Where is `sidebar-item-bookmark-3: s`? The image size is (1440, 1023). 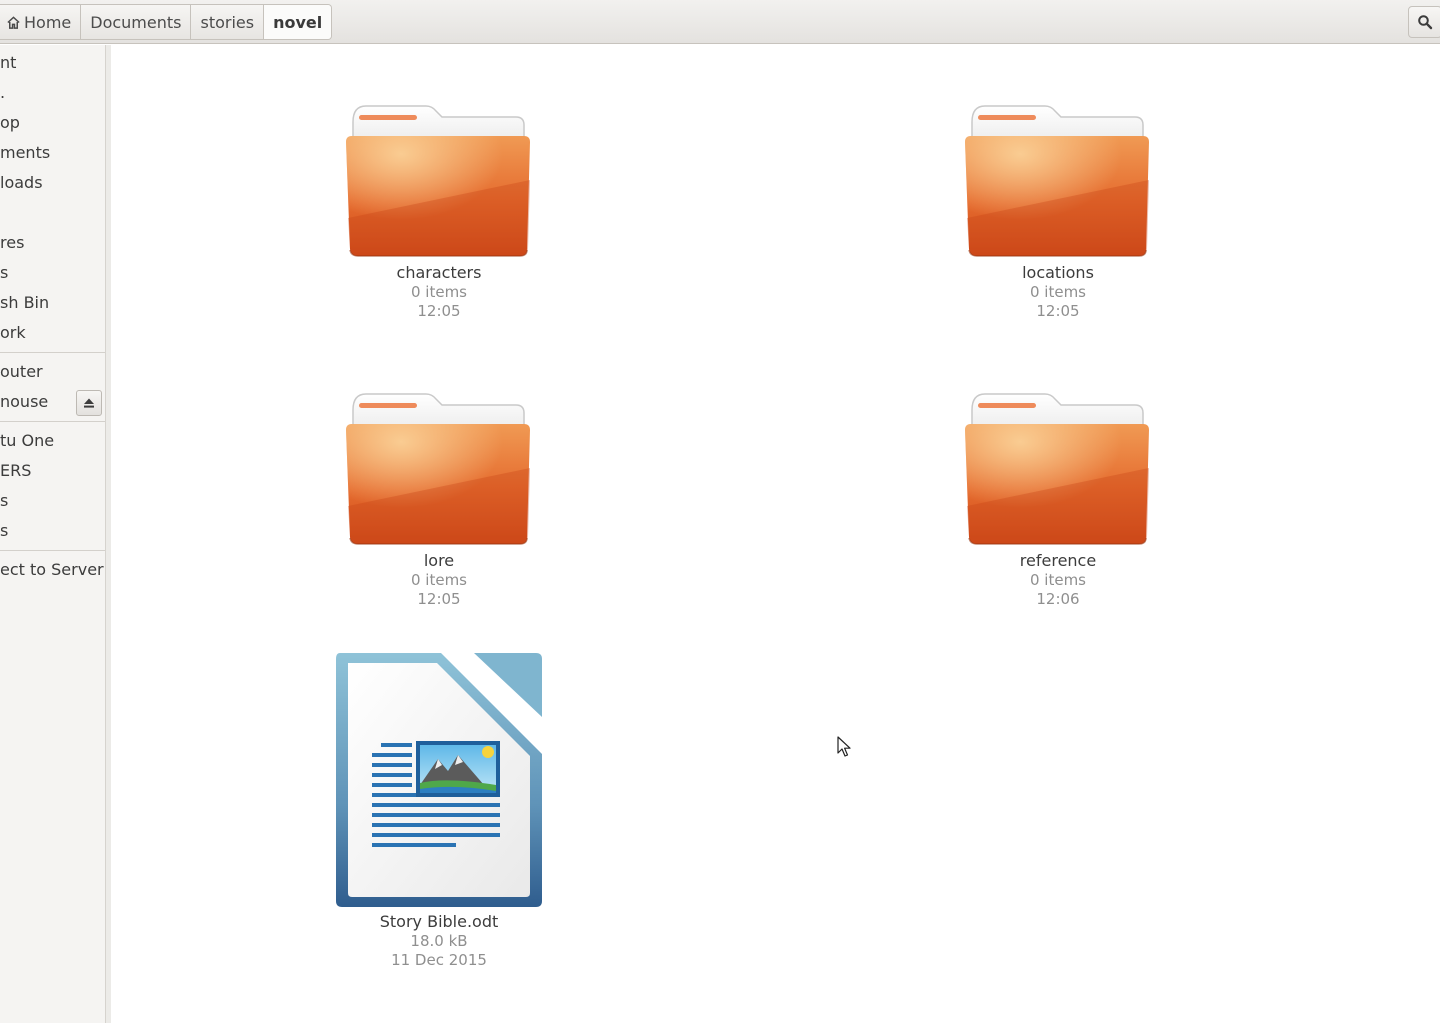
sidebar-item-bookmark-3: s is located at coordinates (50, 531).